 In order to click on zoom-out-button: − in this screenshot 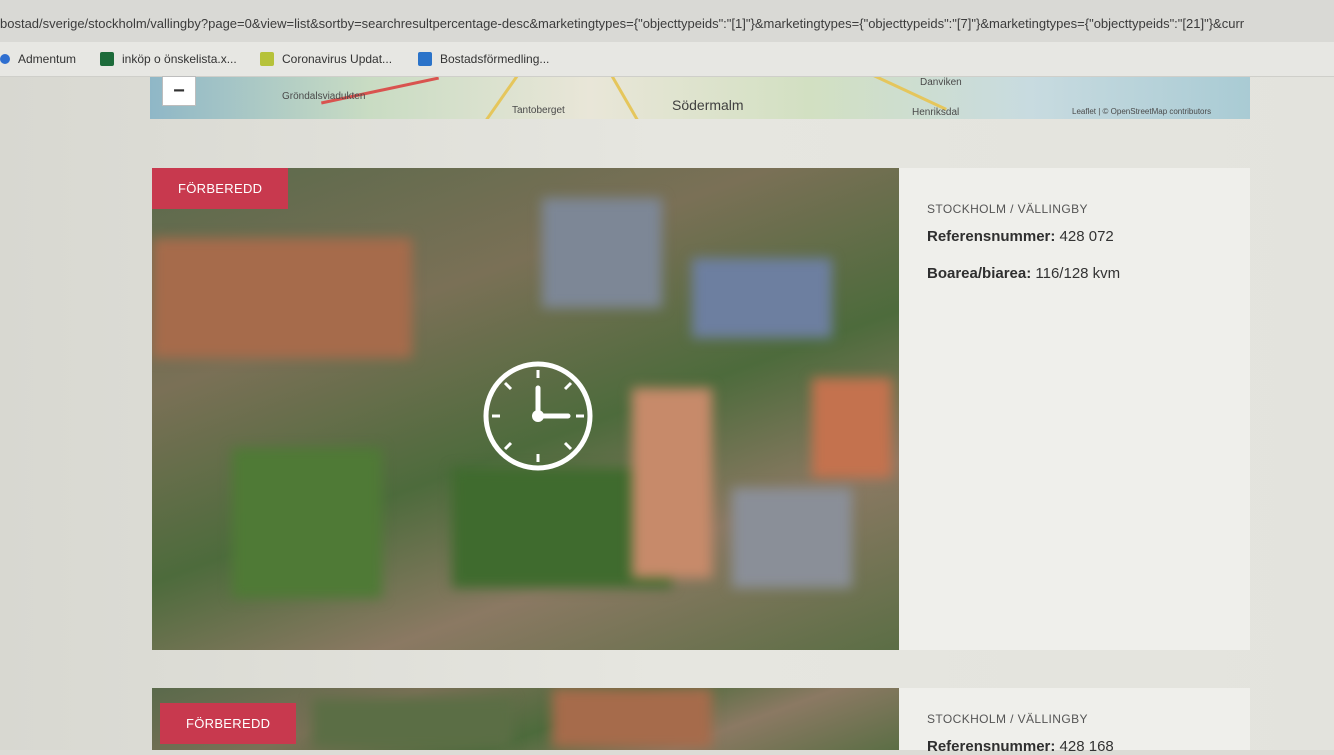, I will do `click(179, 91)`.